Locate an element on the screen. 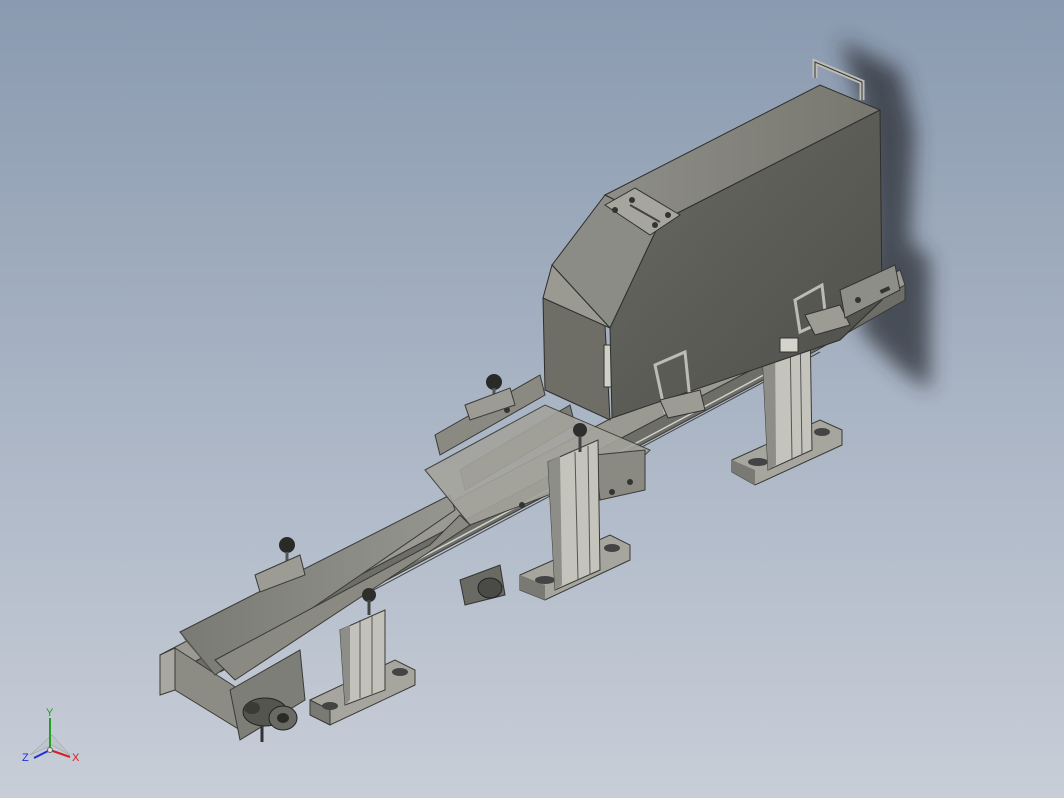 The width and height of the screenshot is (1064, 798). post-connector is located at coordinates (789, 345).